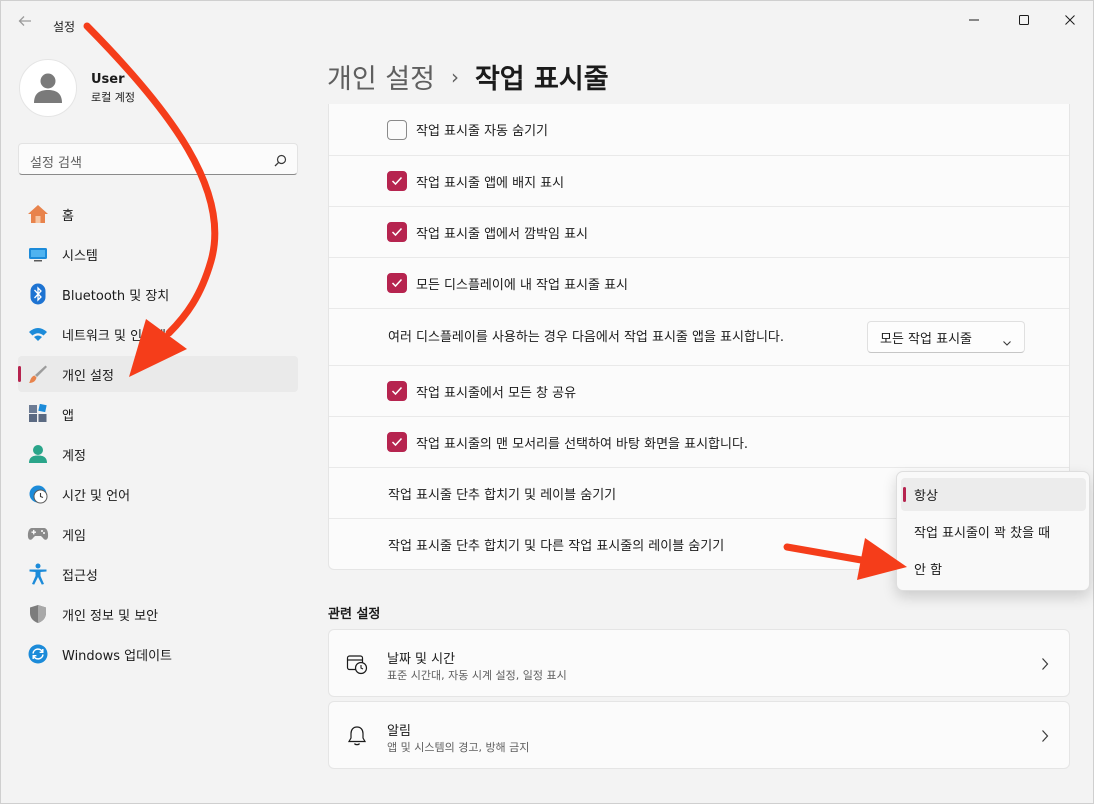  I want to click on chevron-down-icon, so click(1007, 341).